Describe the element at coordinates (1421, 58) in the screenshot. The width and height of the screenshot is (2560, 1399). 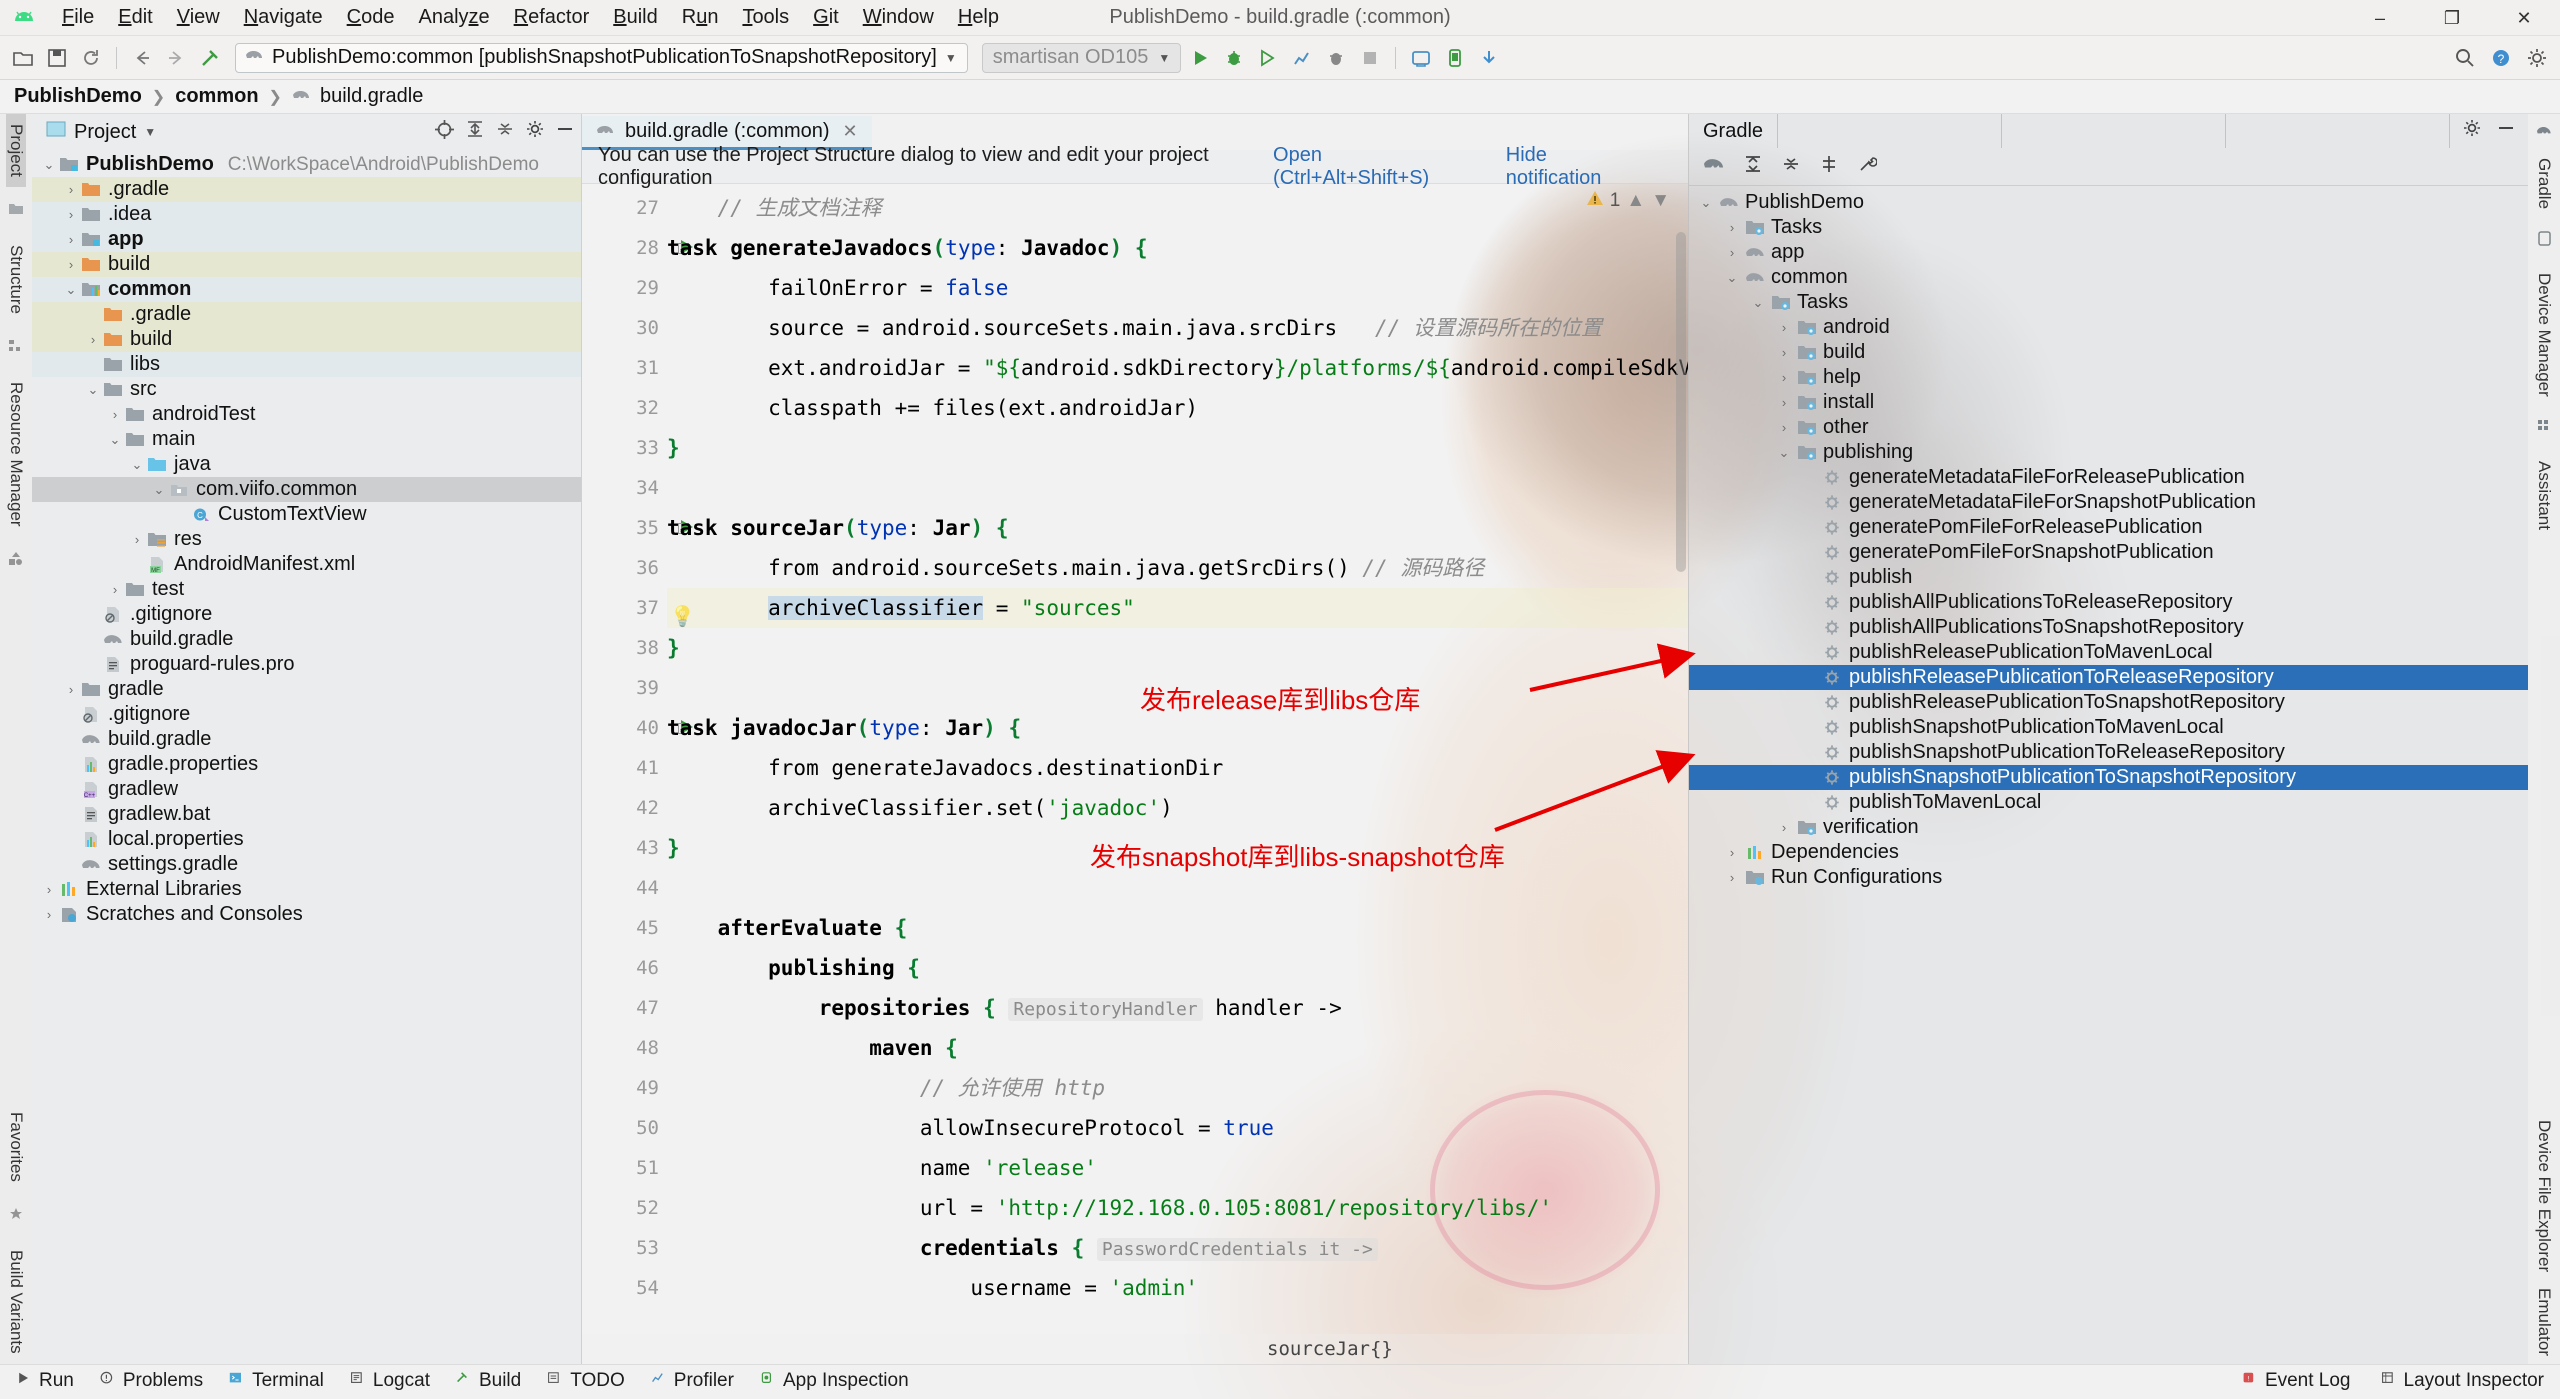
I see `sdk-manager-icon` at that location.